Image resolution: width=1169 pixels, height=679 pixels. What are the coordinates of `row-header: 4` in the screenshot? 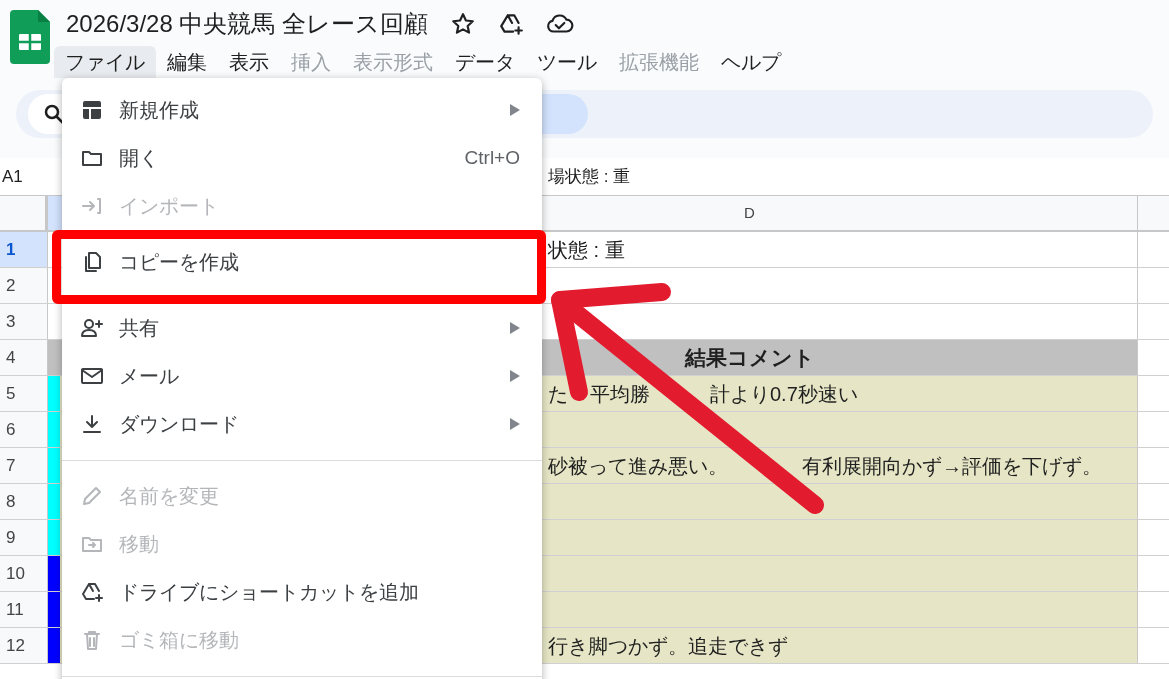 It's located at (24, 357).